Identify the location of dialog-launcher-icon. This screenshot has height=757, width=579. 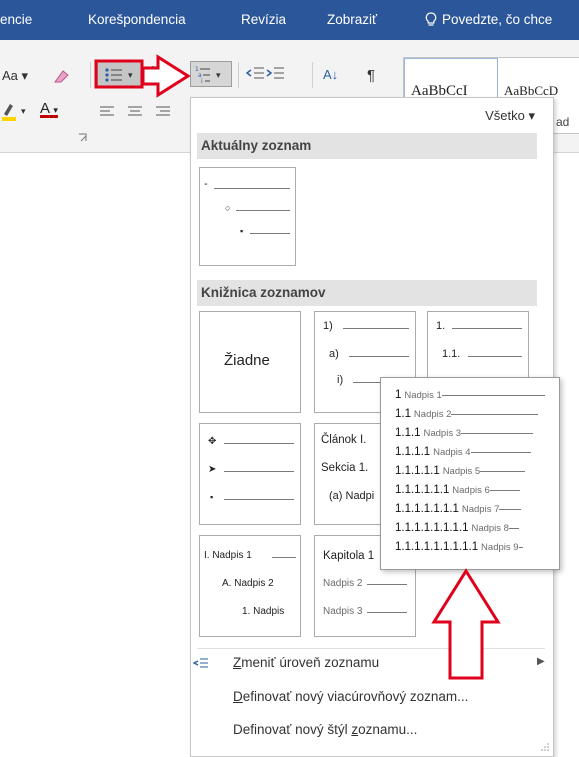
(83, 138).